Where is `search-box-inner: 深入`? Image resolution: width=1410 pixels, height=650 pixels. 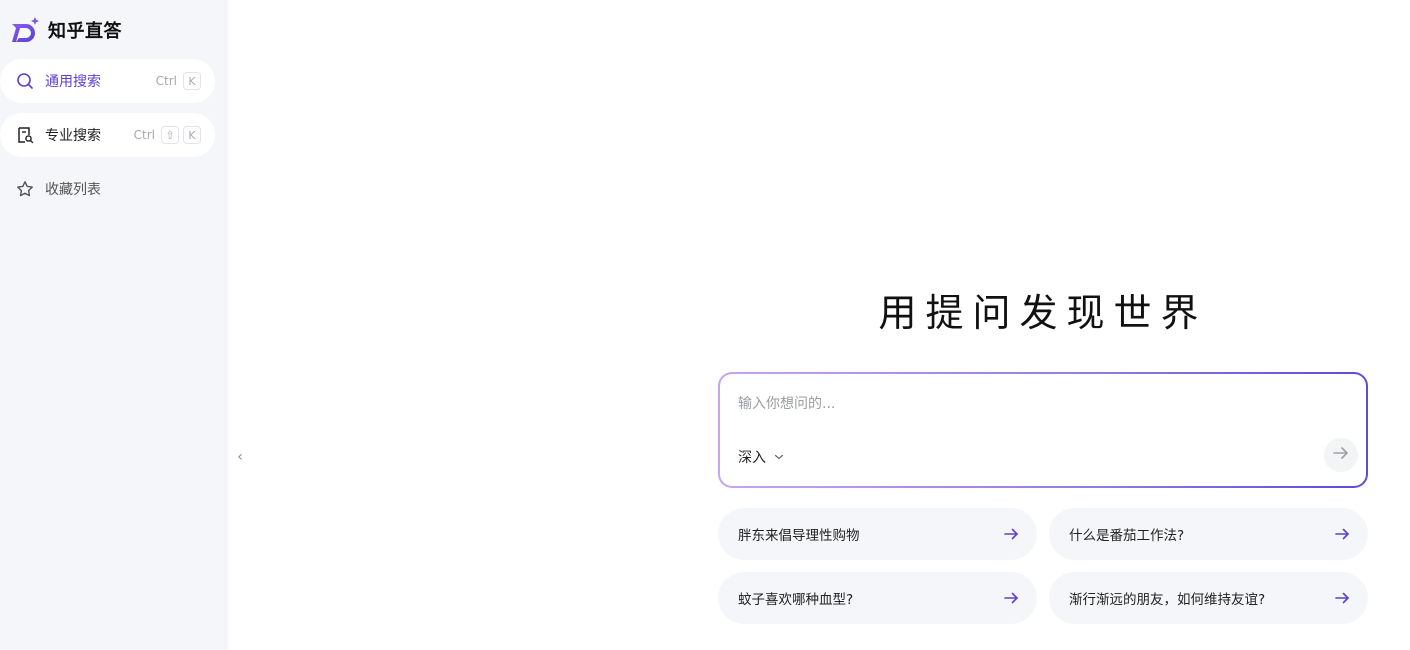 search-box-inner: 深入 is located at coordinates (1043, 430).